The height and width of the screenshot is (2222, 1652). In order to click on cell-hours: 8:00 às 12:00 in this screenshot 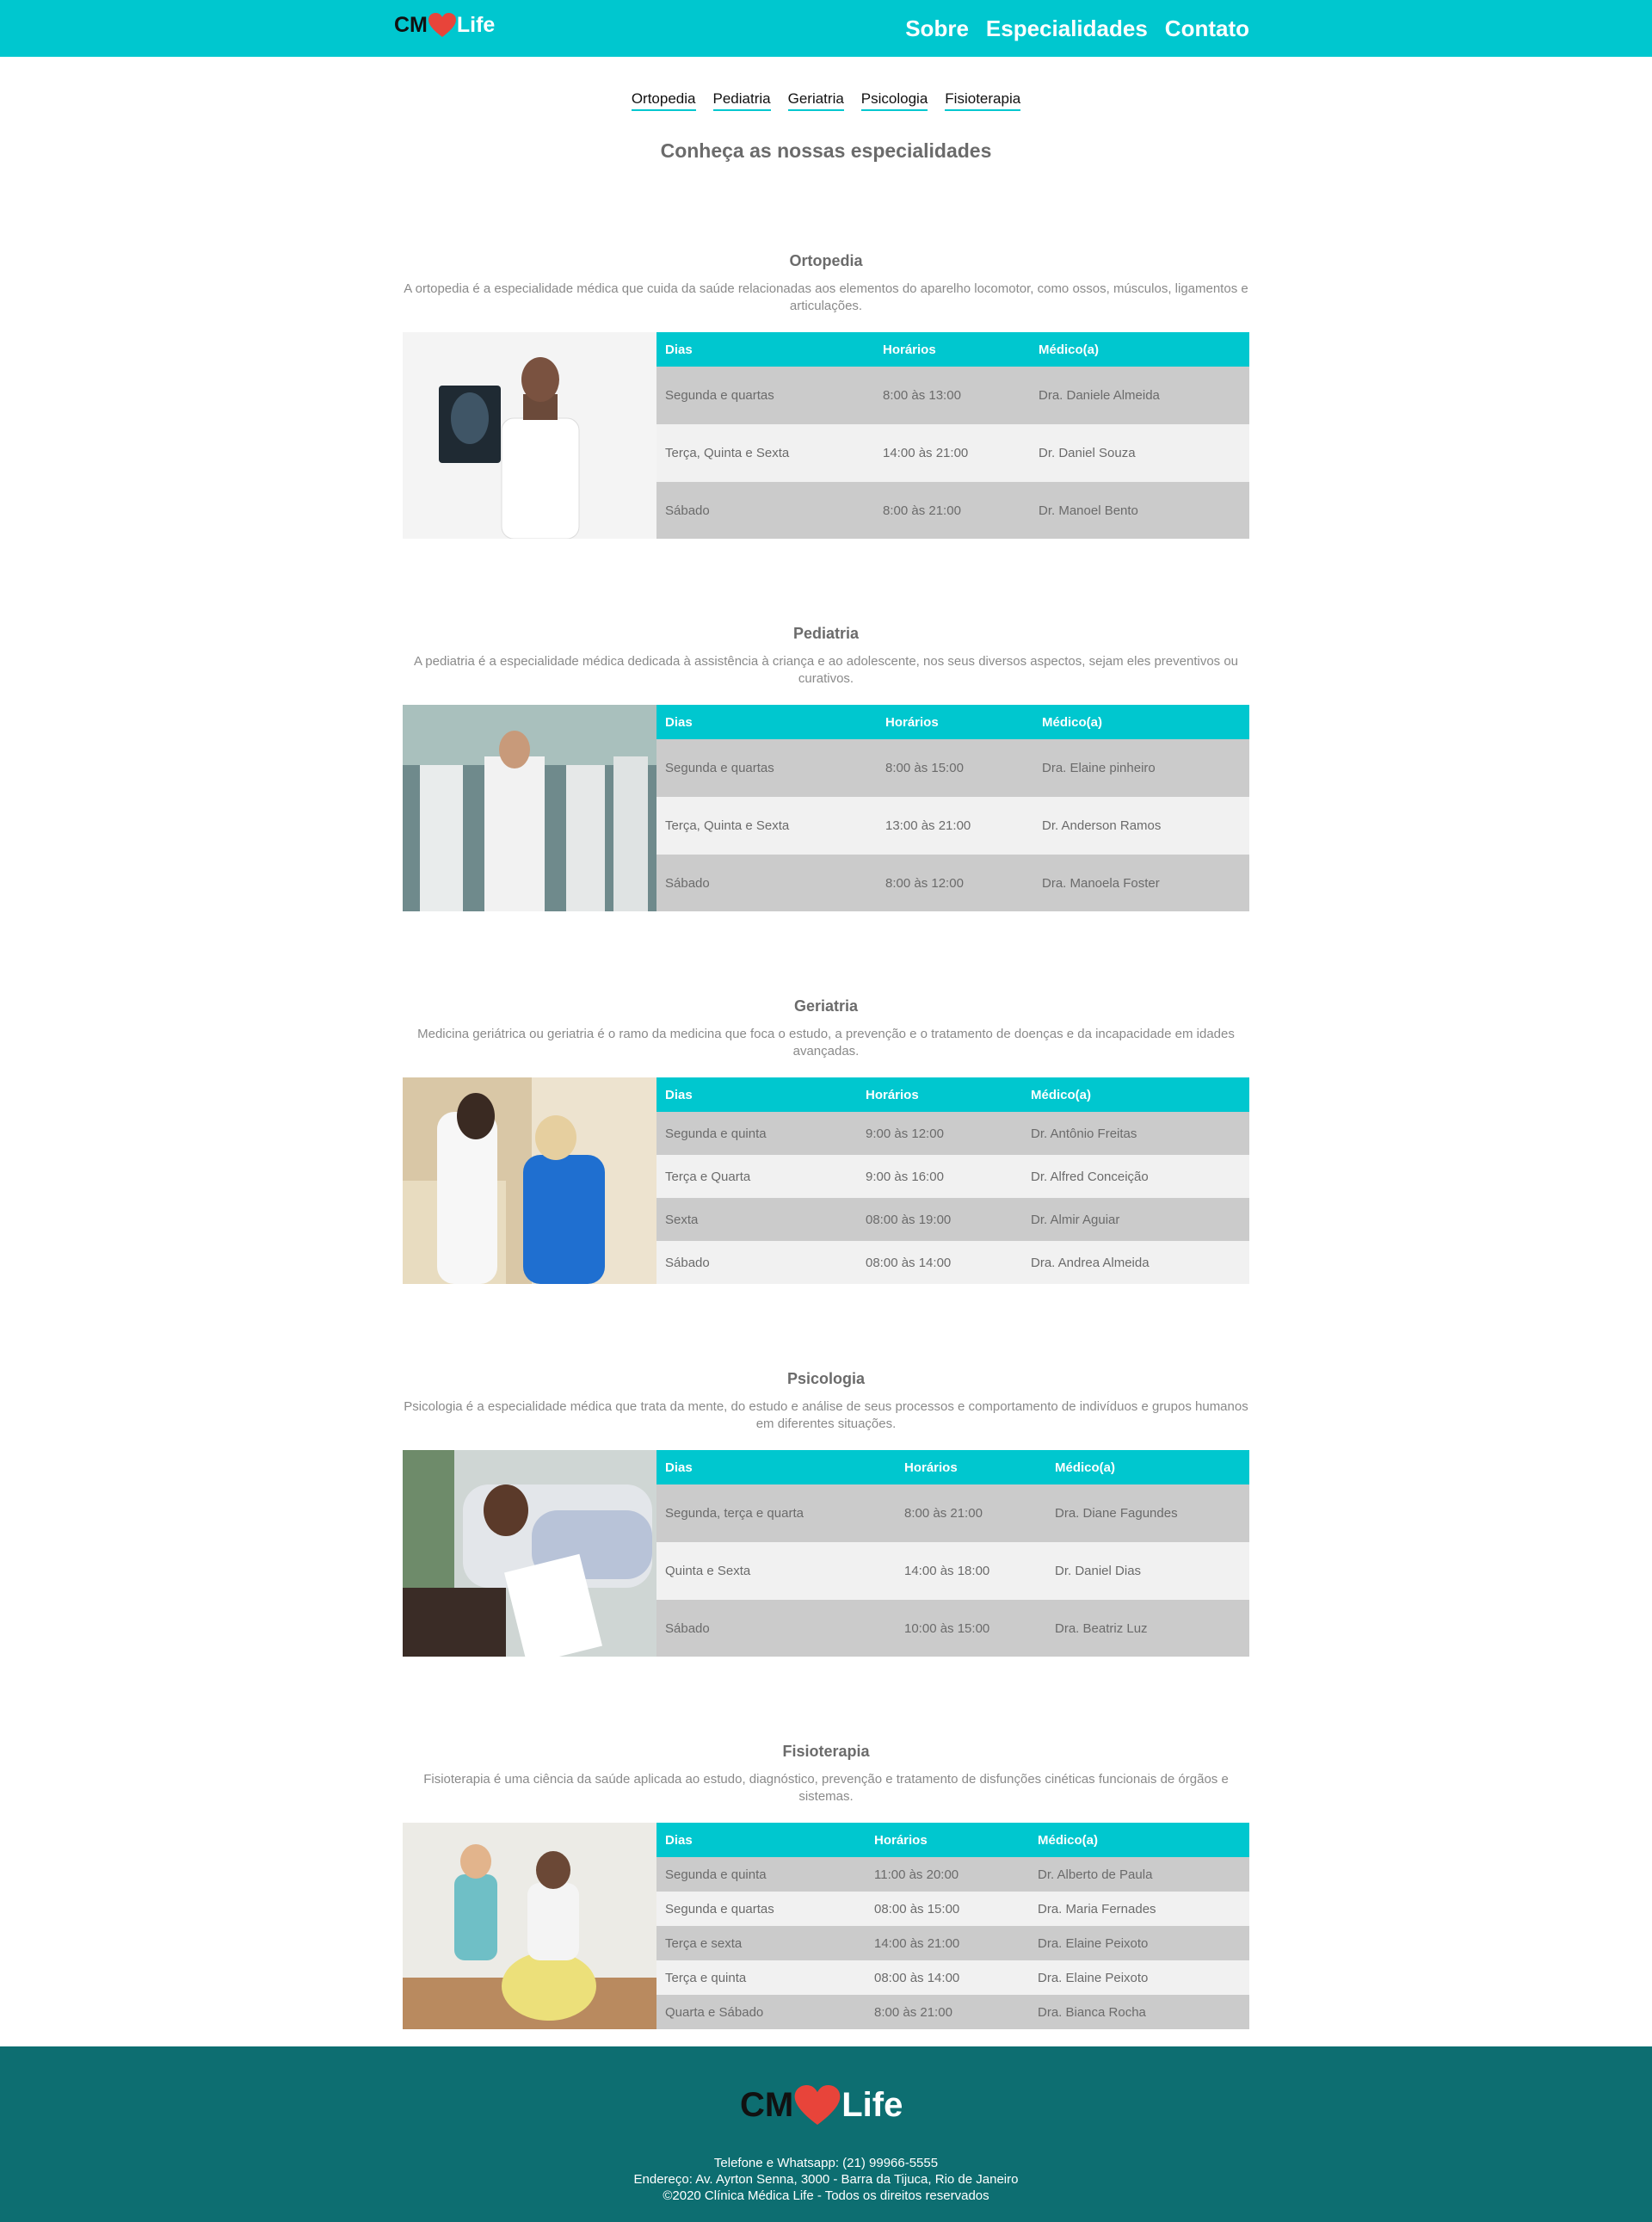, I will do `click(955, 883)`.